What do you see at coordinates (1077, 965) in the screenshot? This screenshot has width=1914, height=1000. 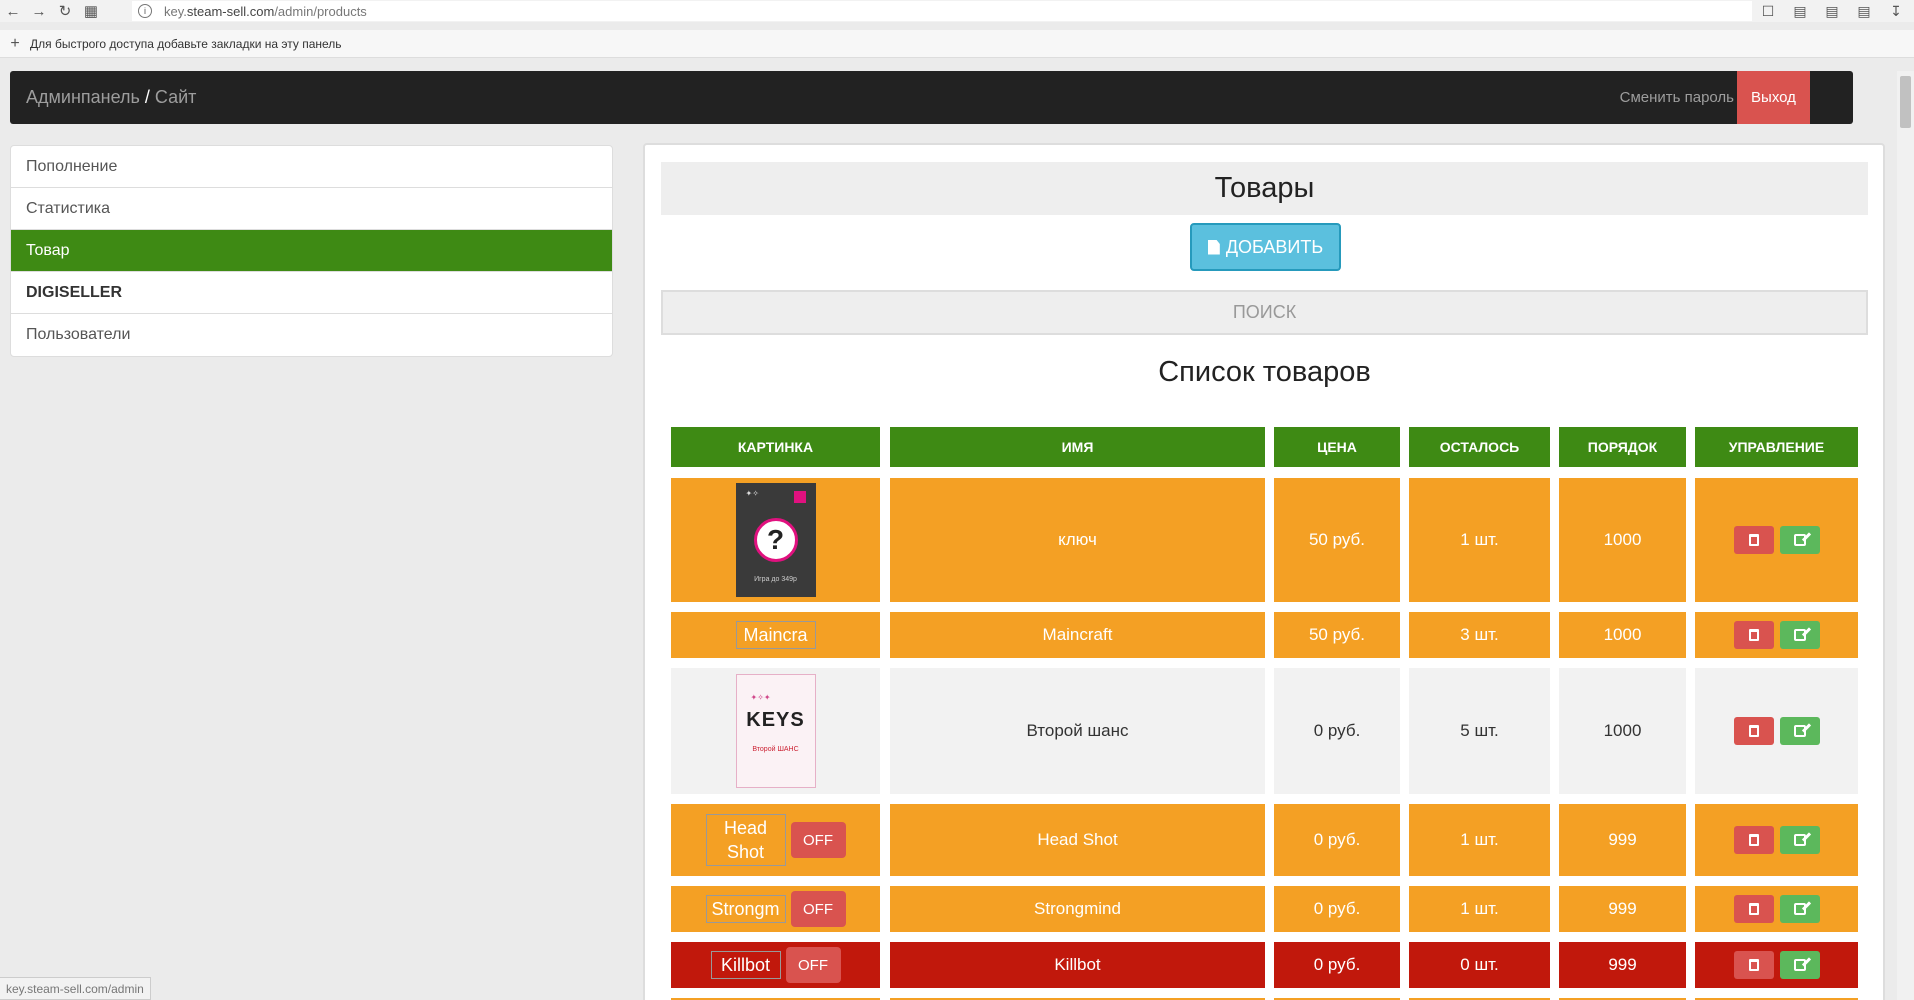 I see `product-name: Killbot` at bounding box center [1077, 965].